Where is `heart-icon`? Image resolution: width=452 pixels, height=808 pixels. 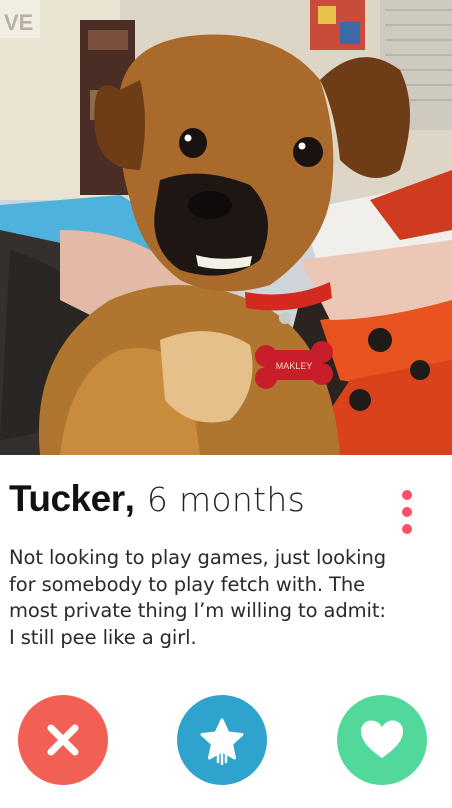
heart-icon is located at coordinates (382, 739).